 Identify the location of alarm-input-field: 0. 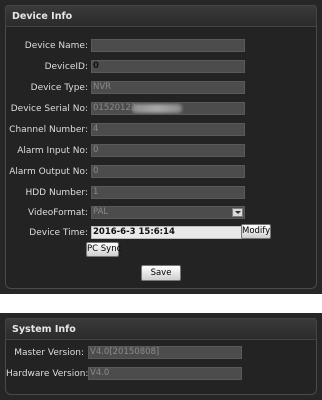
(168, 150).